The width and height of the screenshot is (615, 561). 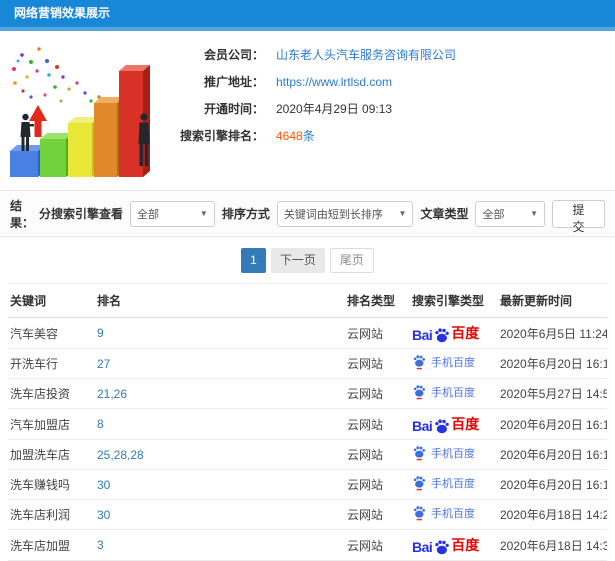 What do you see at coordinates (307, 333) in the screenshot?
I see `table-row: 汽车美容 9 云网站 Bai 百度 2020年6月5日 11:24` at bounding box center [307, 333].